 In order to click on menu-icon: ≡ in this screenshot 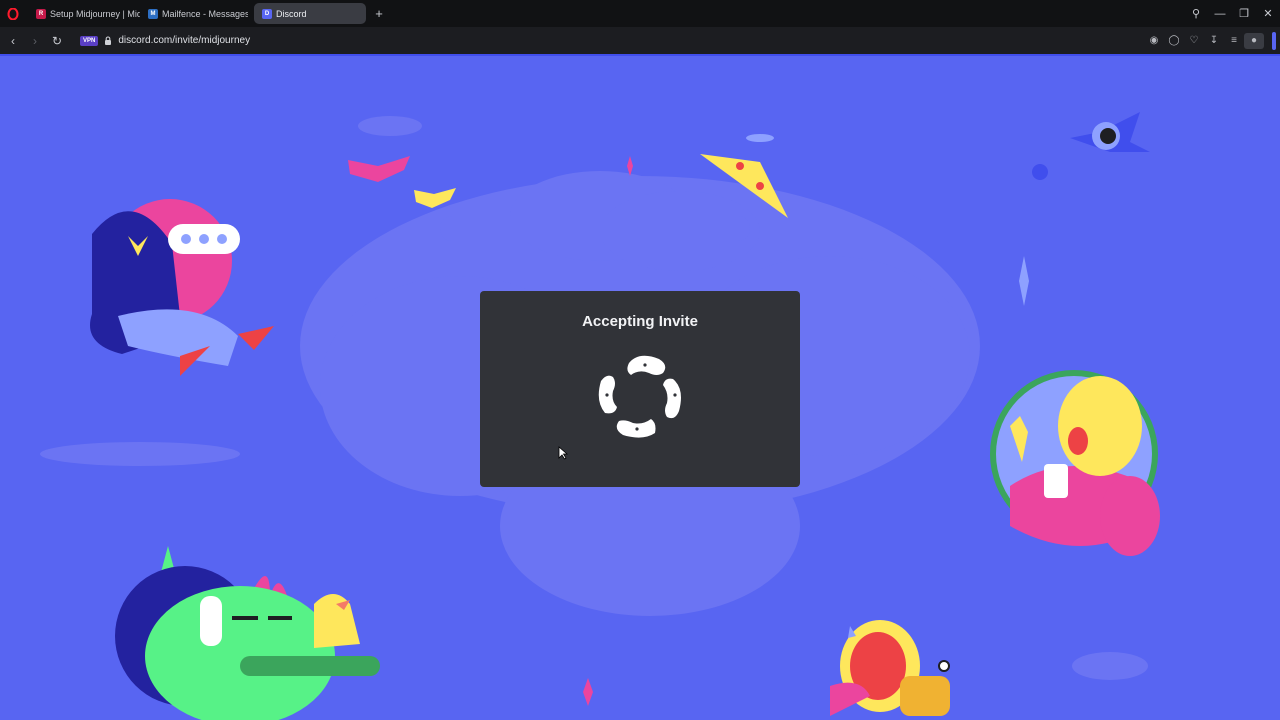, I will do `click(1234, 40)`.